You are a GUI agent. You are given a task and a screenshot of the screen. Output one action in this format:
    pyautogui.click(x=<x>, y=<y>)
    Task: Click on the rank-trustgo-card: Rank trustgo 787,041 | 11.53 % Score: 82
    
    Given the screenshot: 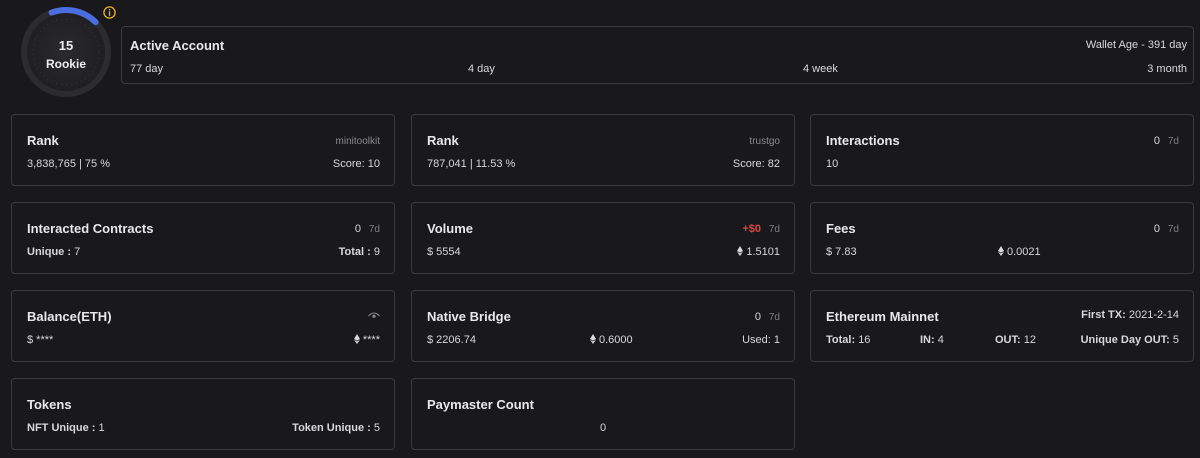 What is the action you would take?
    pyautogui.click(x=603, y=150)
    